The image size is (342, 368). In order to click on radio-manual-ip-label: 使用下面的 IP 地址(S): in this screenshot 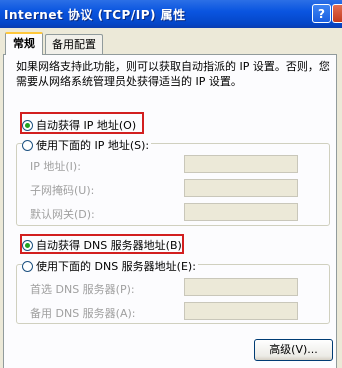, I will do `click(93, 145)`.